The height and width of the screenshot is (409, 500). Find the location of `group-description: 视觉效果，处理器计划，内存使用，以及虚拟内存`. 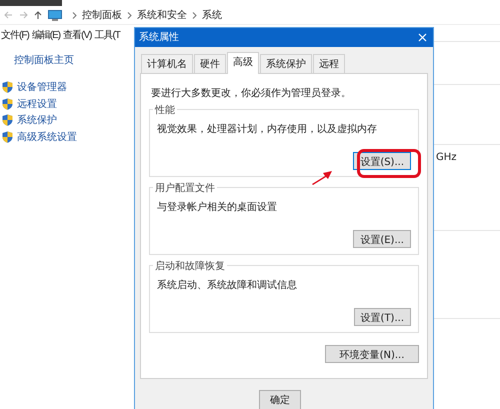

group-description: 视觉效果，处理器计划，内存使用，以及虚拟内存 is located at coordinates (267, 129).